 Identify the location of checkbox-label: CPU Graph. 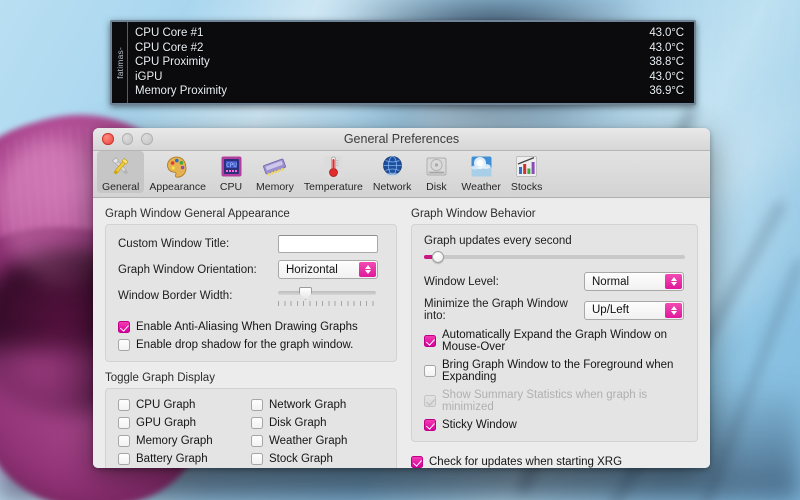
(166, 405).